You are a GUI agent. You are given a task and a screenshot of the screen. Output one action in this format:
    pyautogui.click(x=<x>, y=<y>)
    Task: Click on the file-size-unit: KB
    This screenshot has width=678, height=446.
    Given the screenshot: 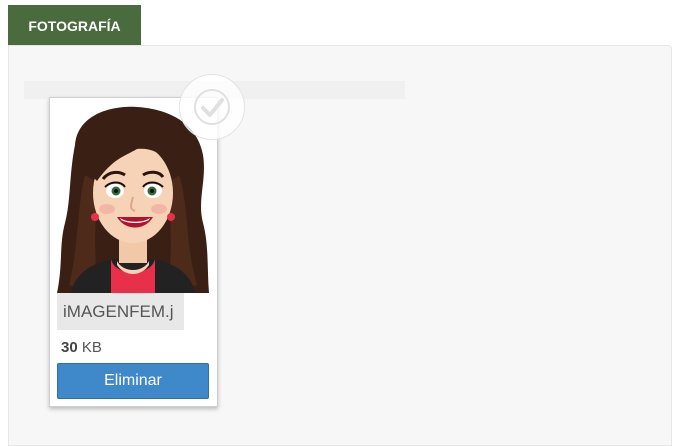 What is the action you would take?
    pyautogui.click(x=91, y=347)
    